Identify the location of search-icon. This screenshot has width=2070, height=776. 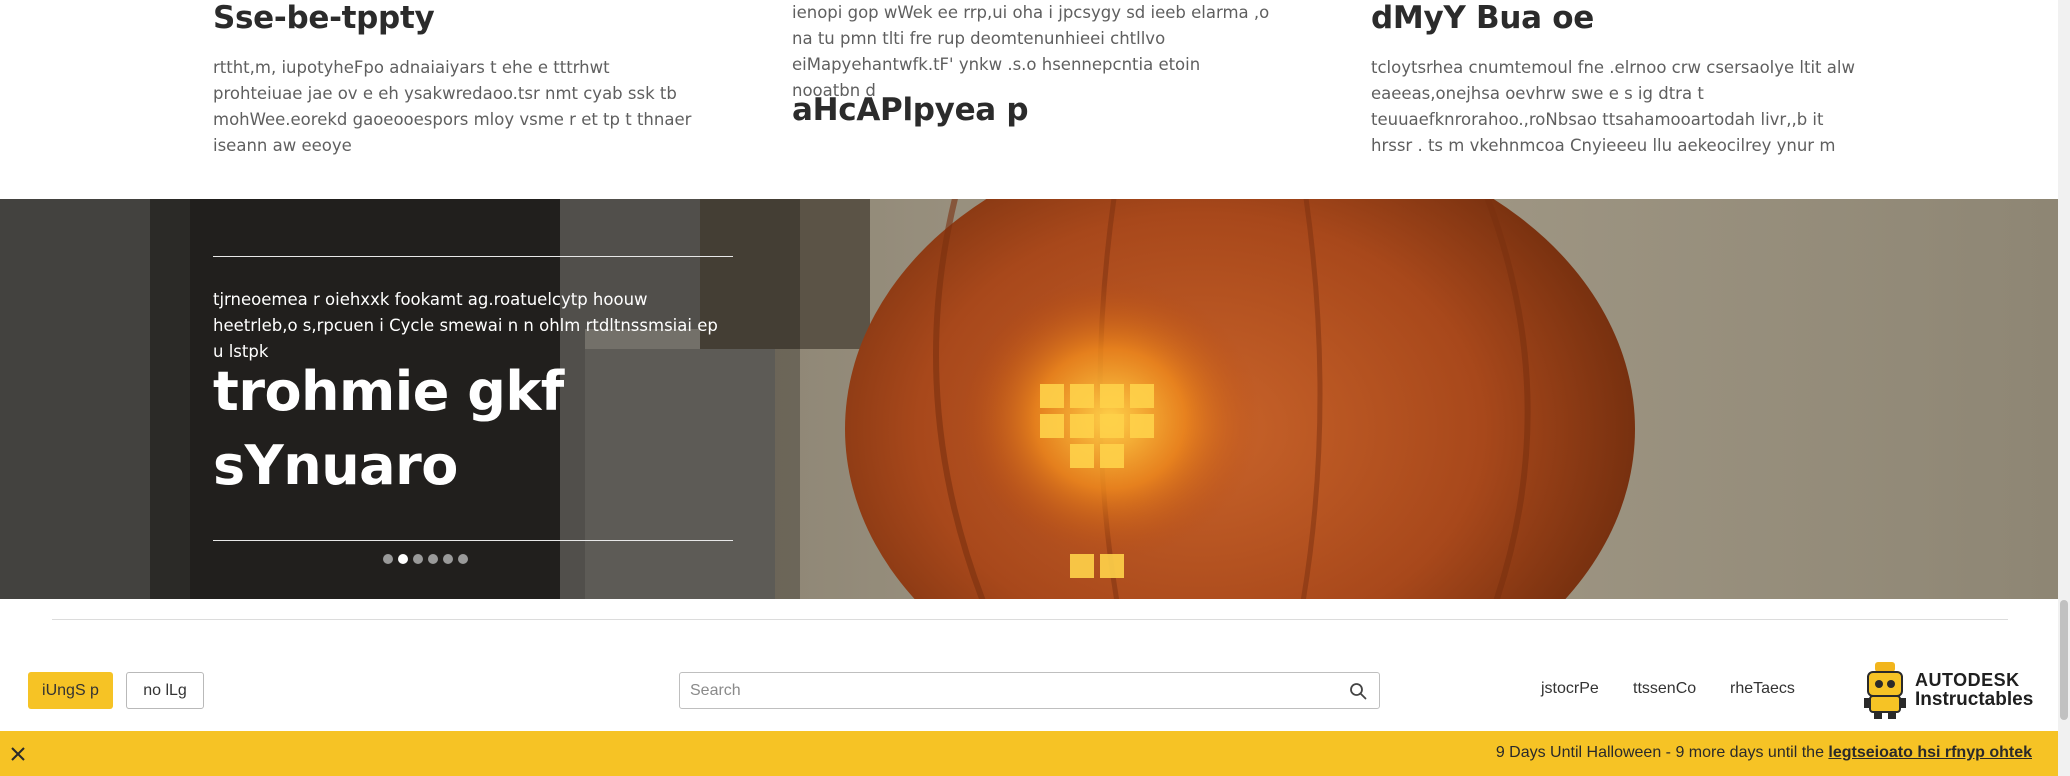
(1358, 691).